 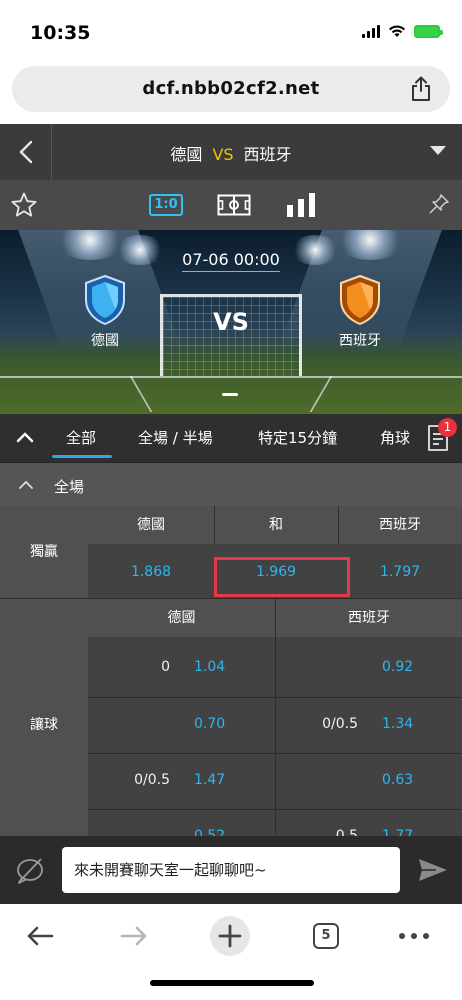 I want to click on status-icons, so click(x=402, y=31).